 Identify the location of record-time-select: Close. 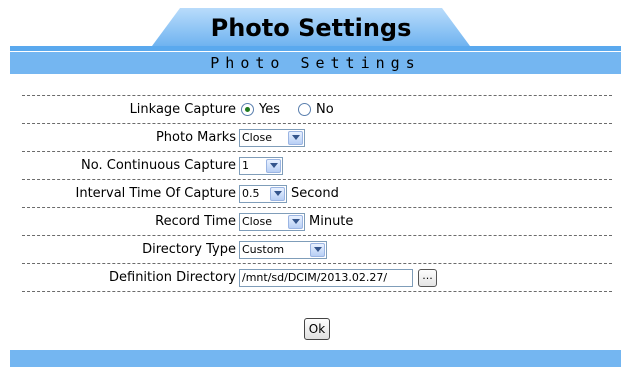
(272, 221).